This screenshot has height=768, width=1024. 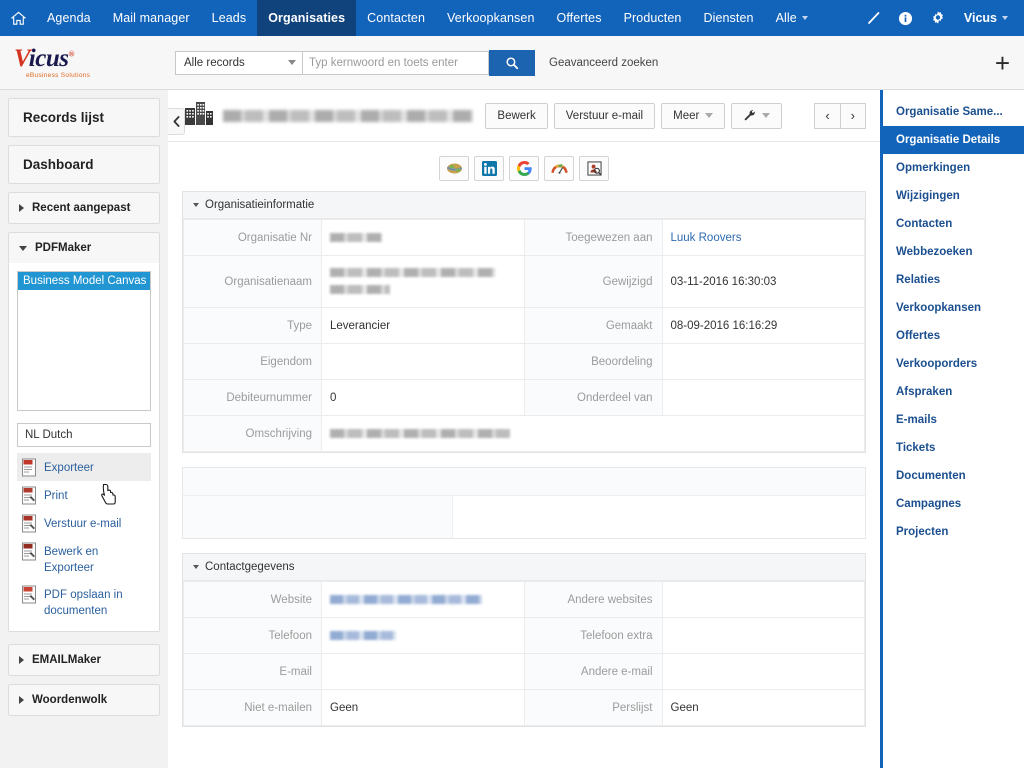 What do you see at coordinates (559, 168) in the screenshot?
I see `gauge-icon` at bounding box center [559, 168].